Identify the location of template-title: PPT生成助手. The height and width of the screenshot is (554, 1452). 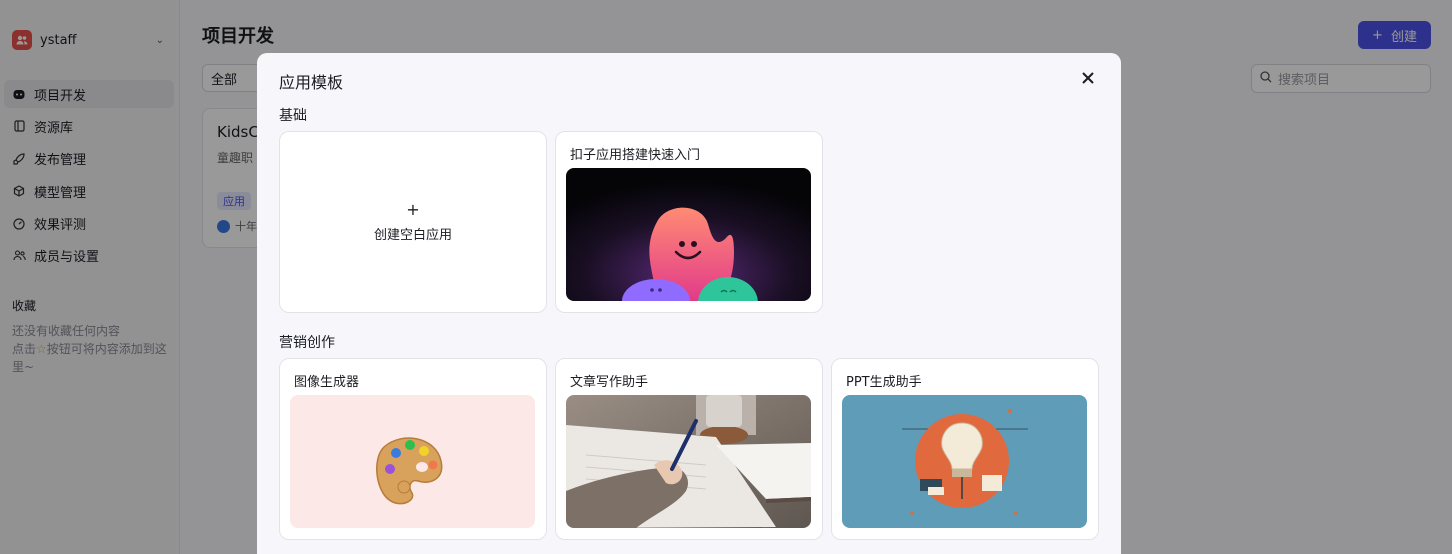
(884, 382).